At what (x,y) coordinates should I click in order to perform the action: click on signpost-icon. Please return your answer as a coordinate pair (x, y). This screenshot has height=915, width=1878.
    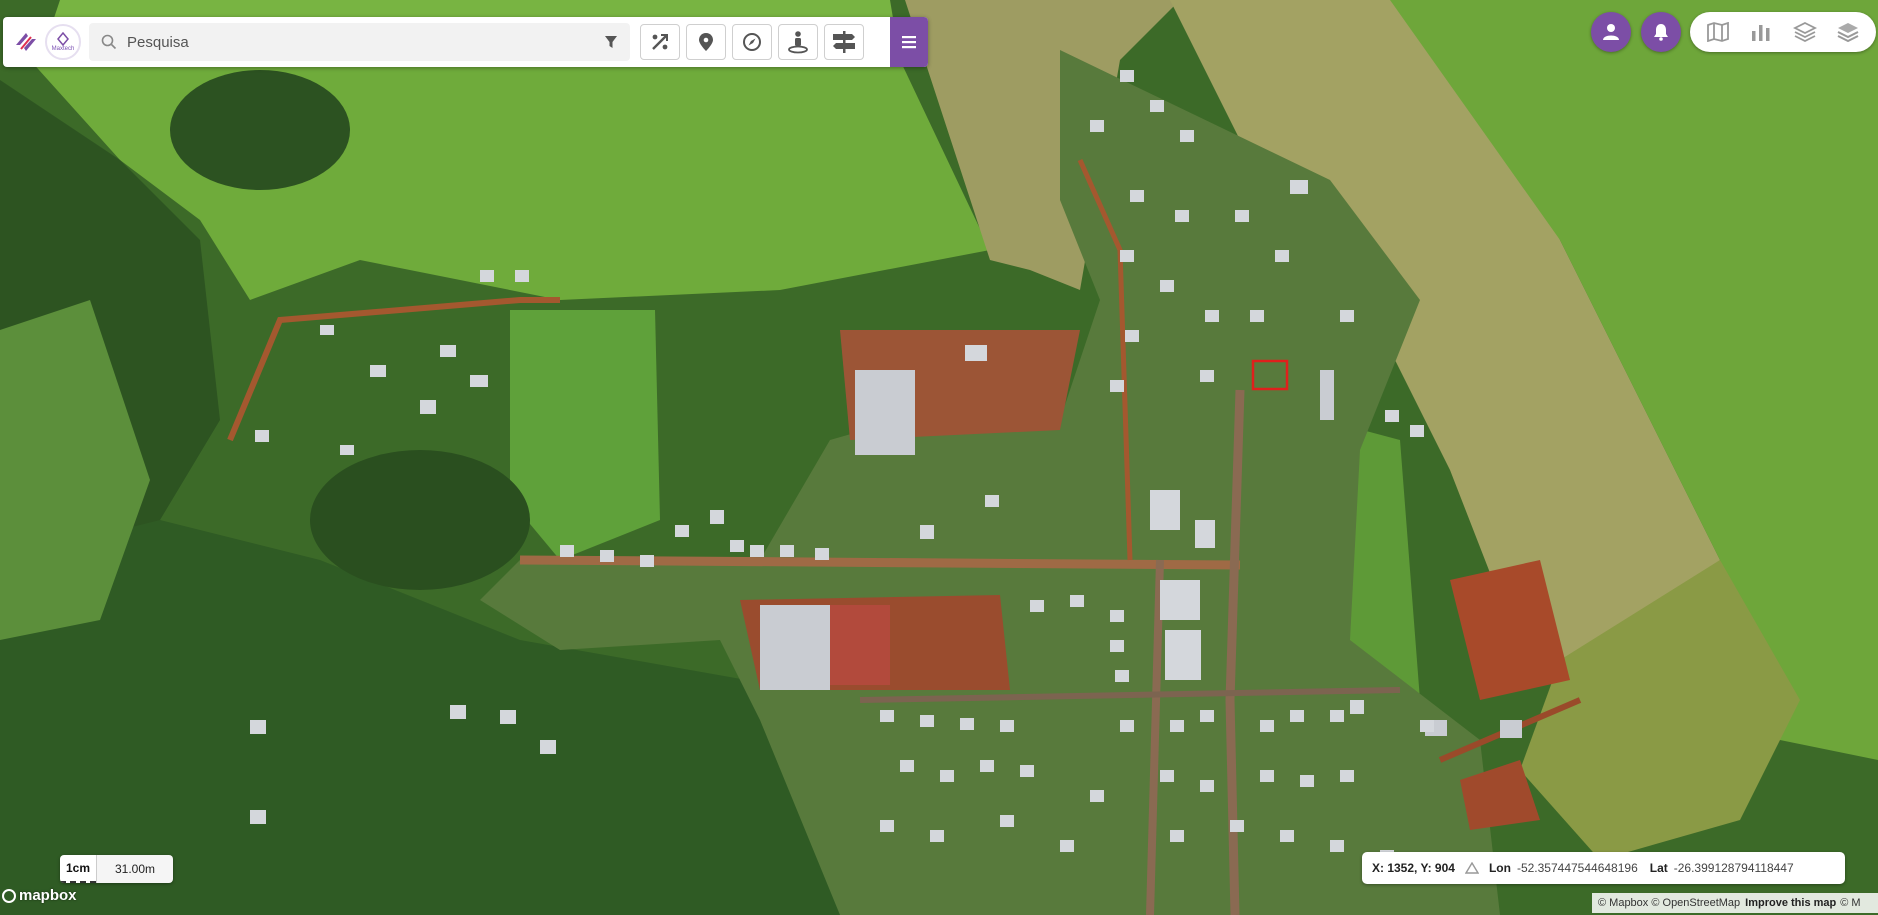
    Looking at the image, I should click on (844, 42).